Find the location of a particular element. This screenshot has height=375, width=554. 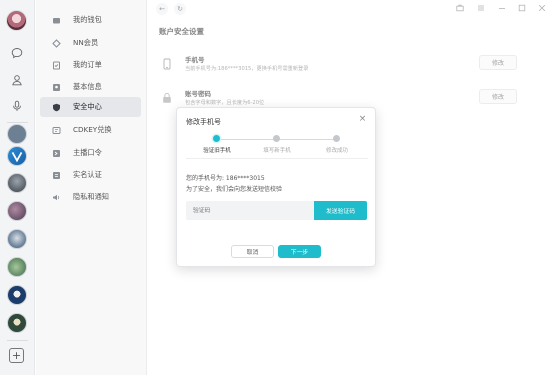

menu-item-label: 安全中心 is located at coordinates (87, 106).